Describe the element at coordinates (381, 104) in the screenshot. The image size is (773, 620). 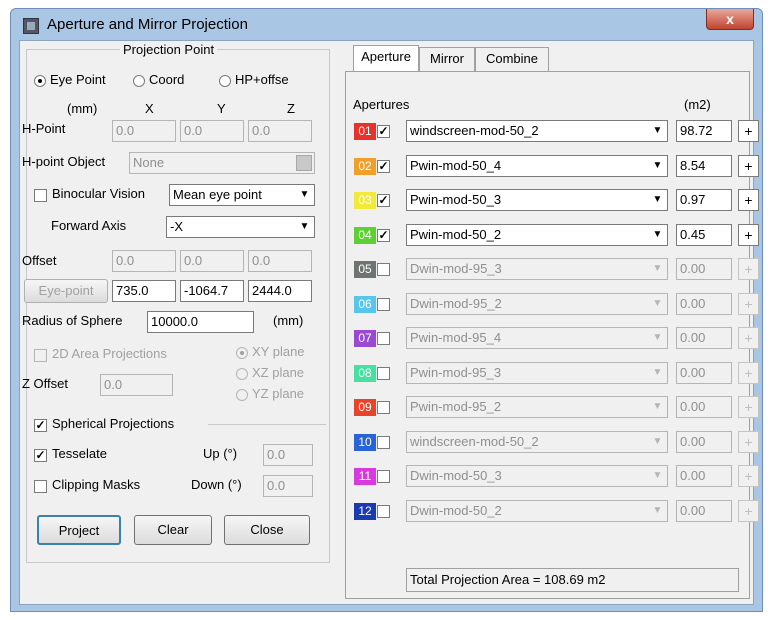
I see `apertures-header: Apertures` at that location.